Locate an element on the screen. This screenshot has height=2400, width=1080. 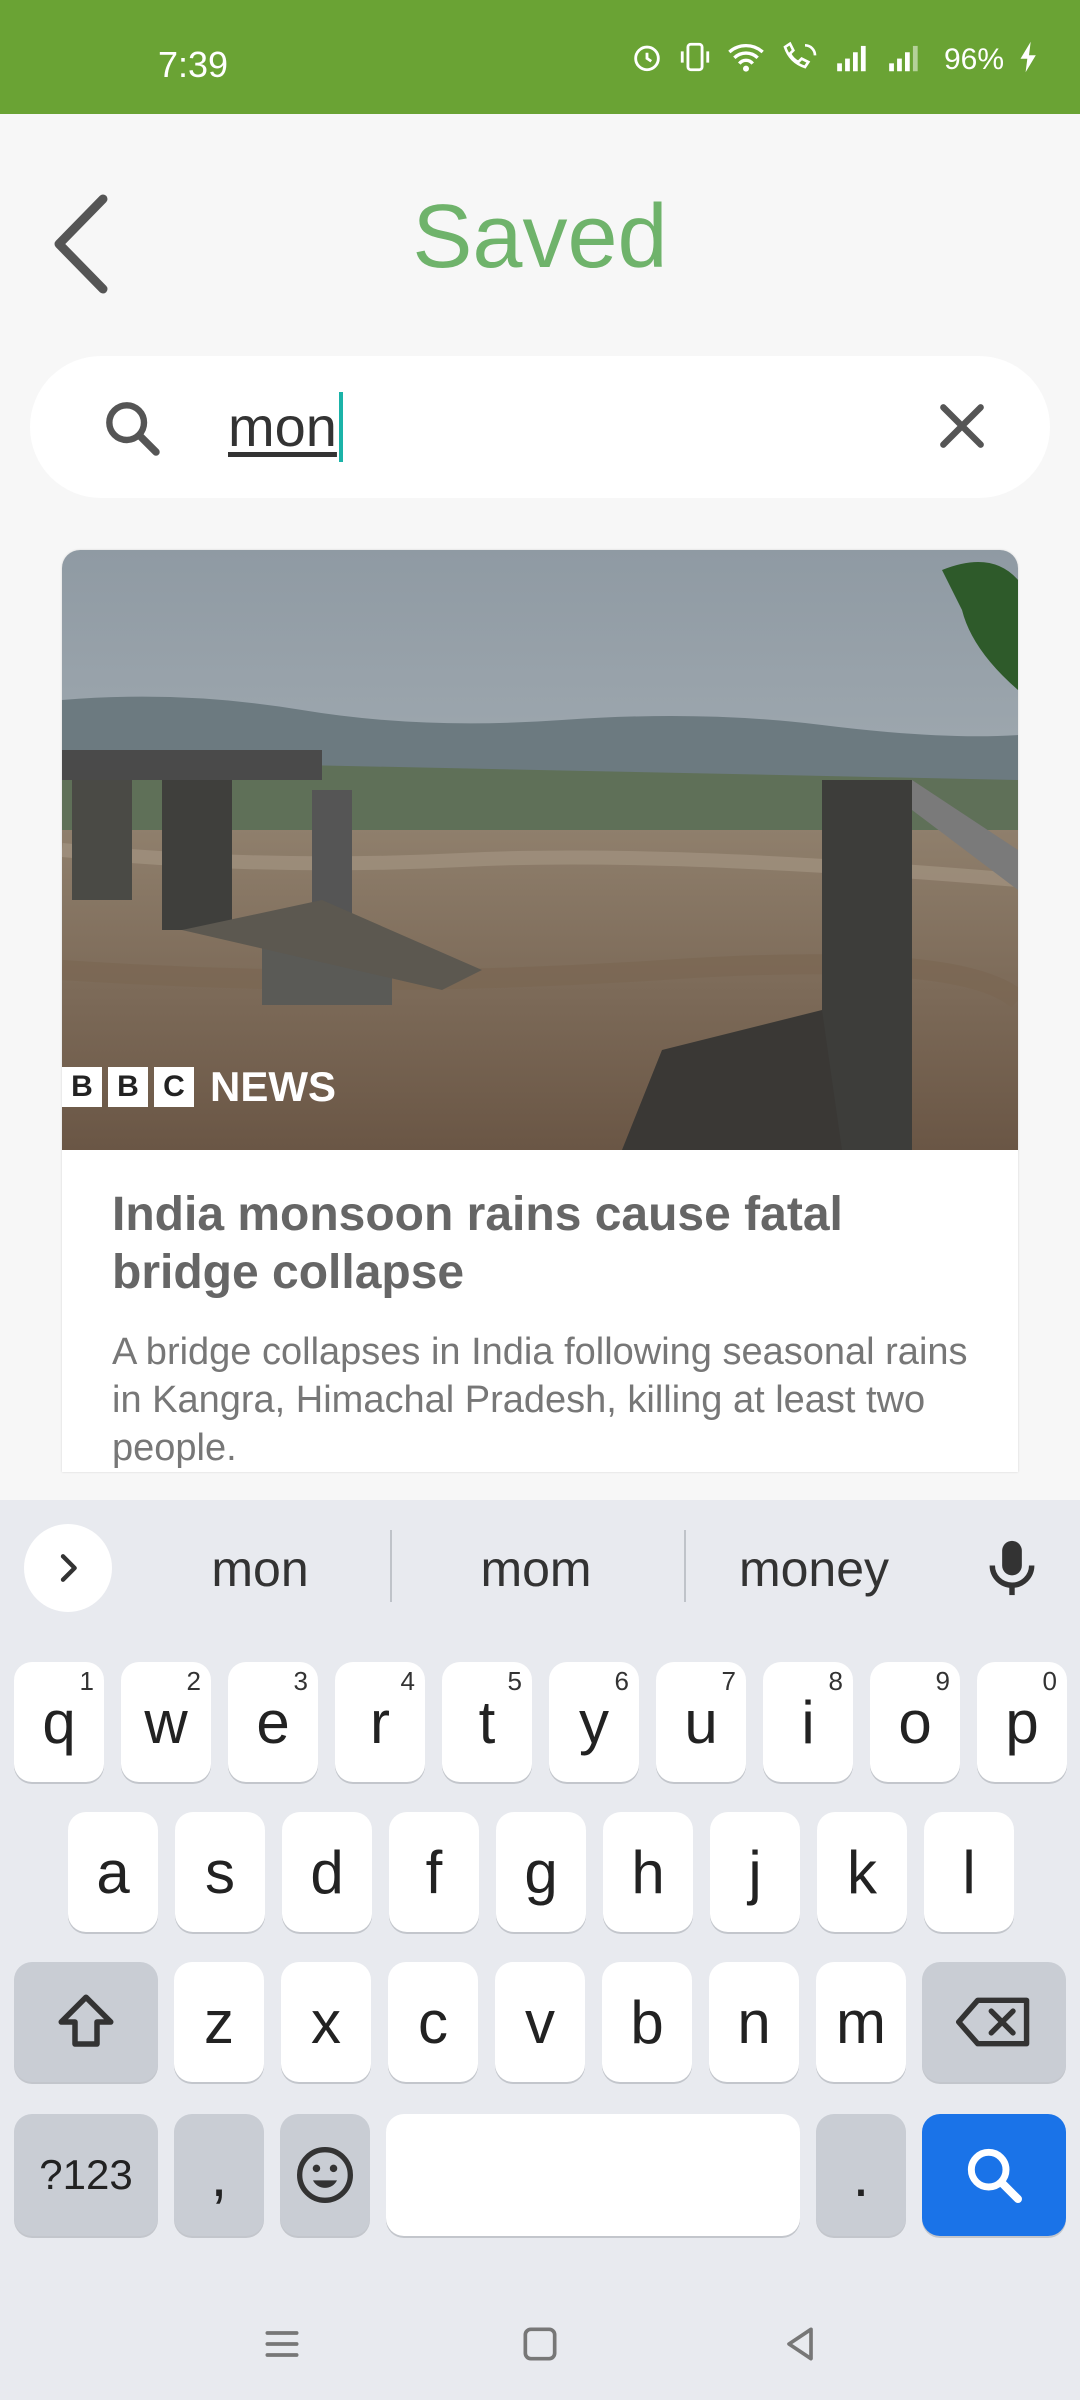
key-label: o is located at coordinates (915, 1722).